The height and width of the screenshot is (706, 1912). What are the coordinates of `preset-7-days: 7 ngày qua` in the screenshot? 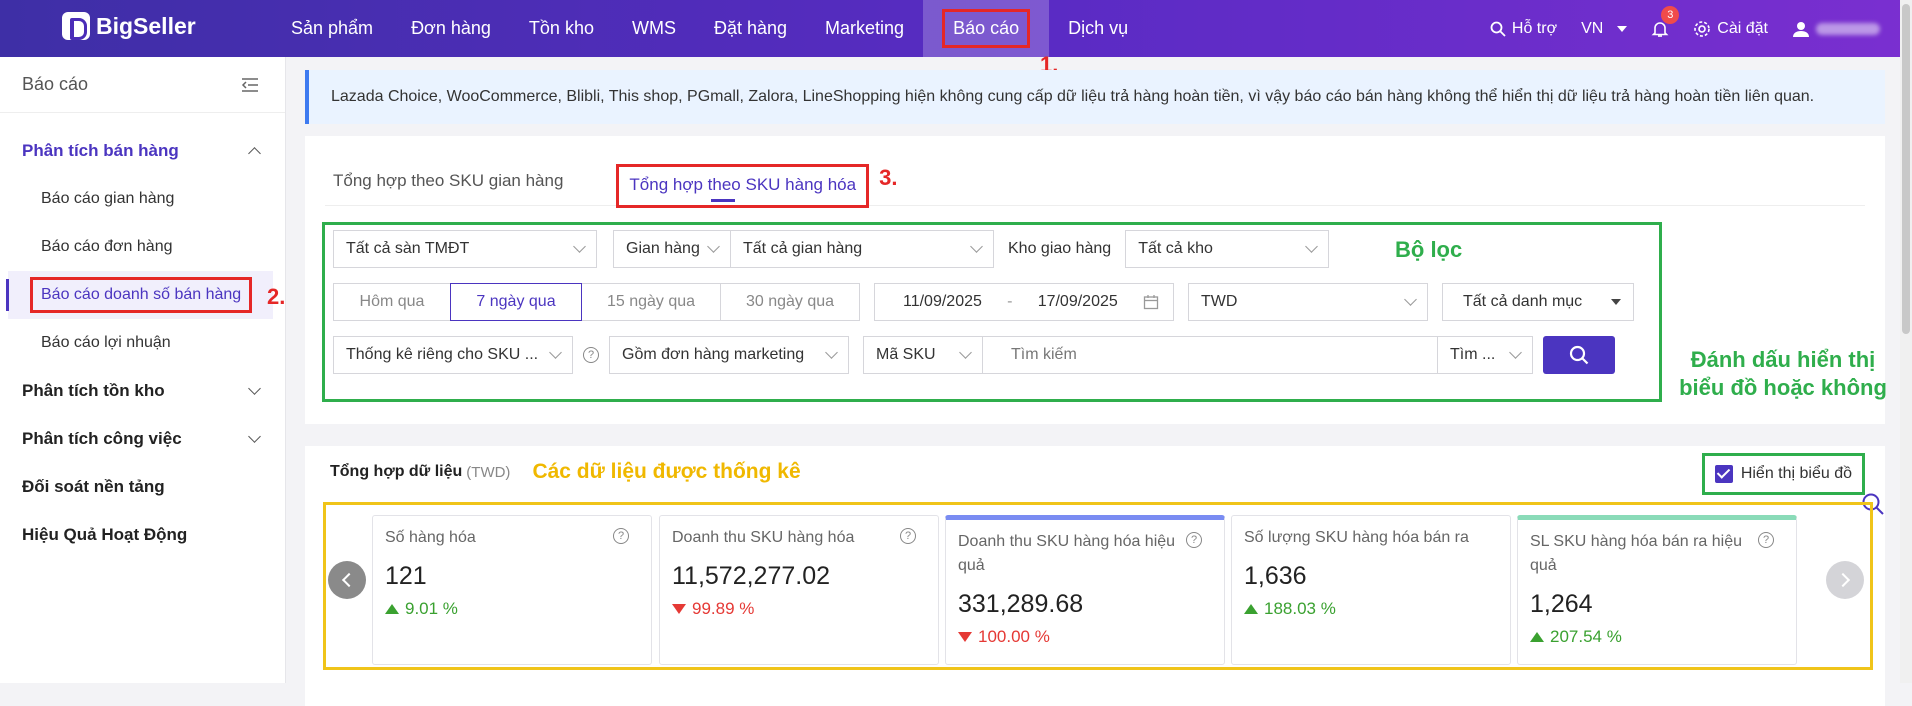 It's located at (516, 302).